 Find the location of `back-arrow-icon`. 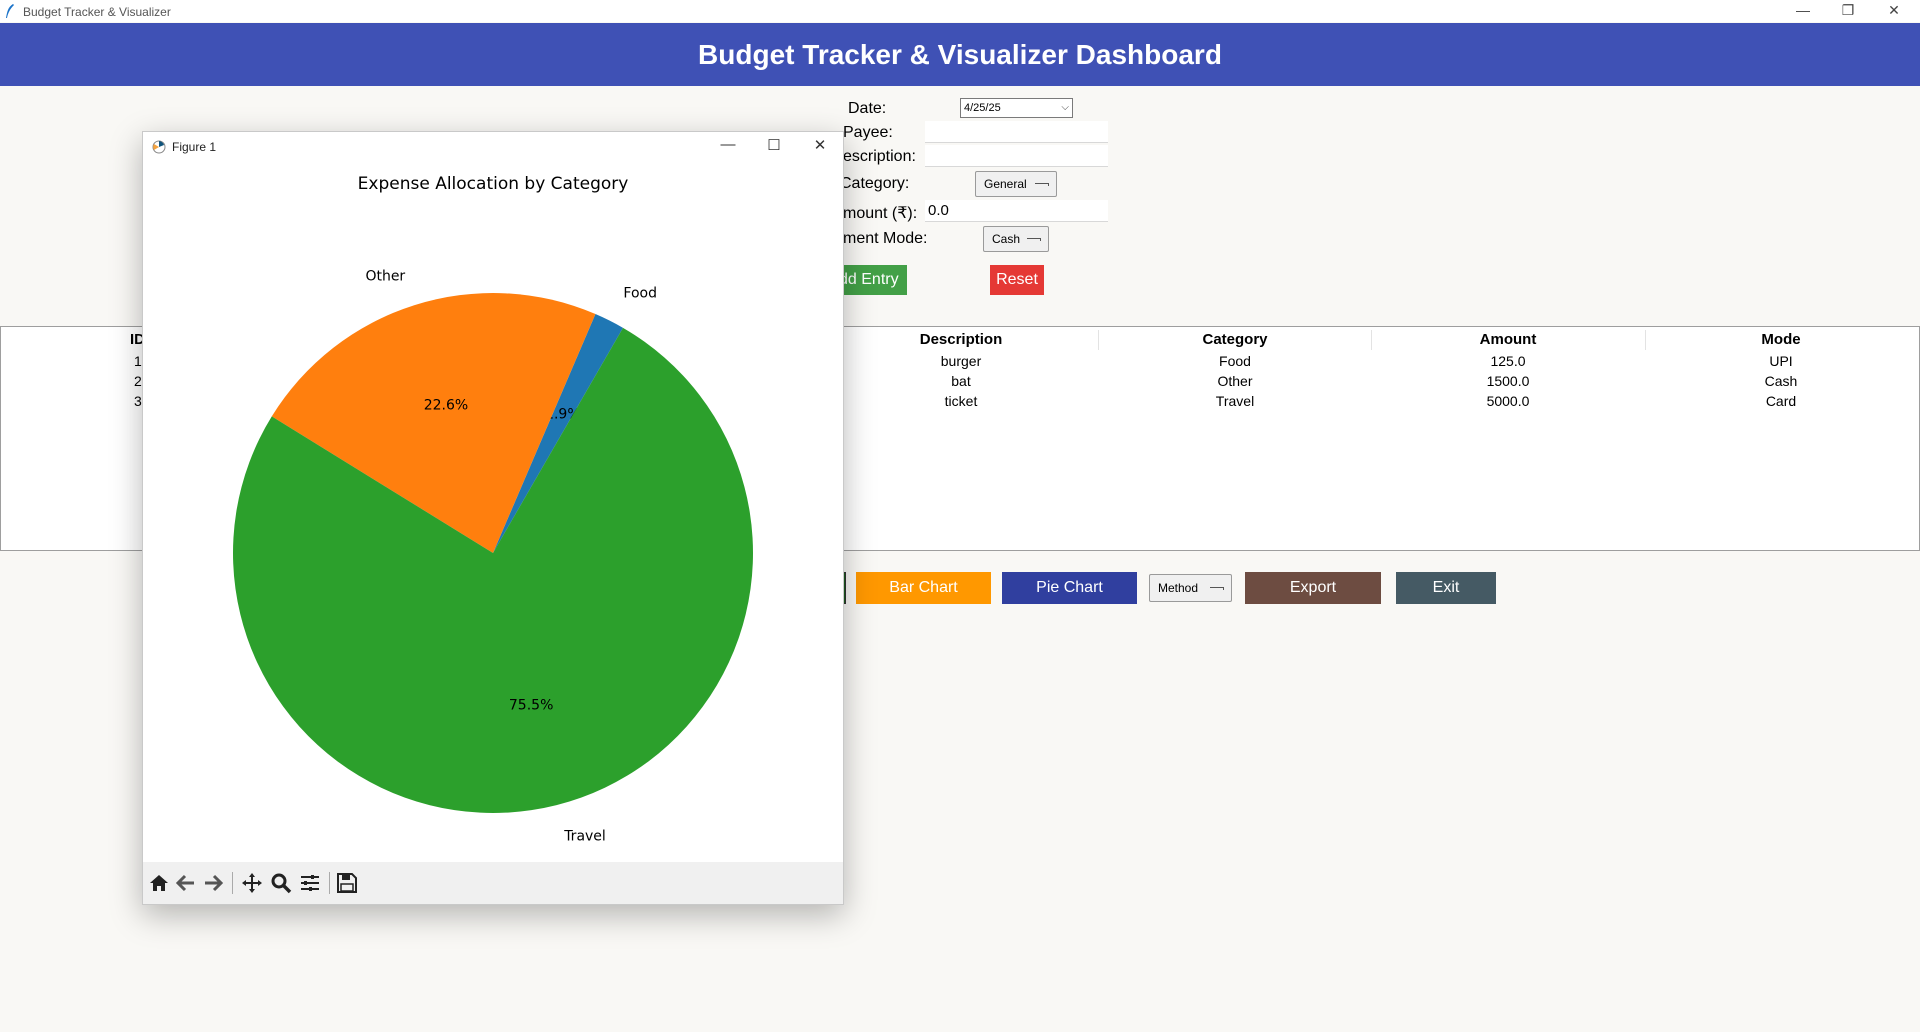

back-arrow-icon is located at coordinates (186, 883).